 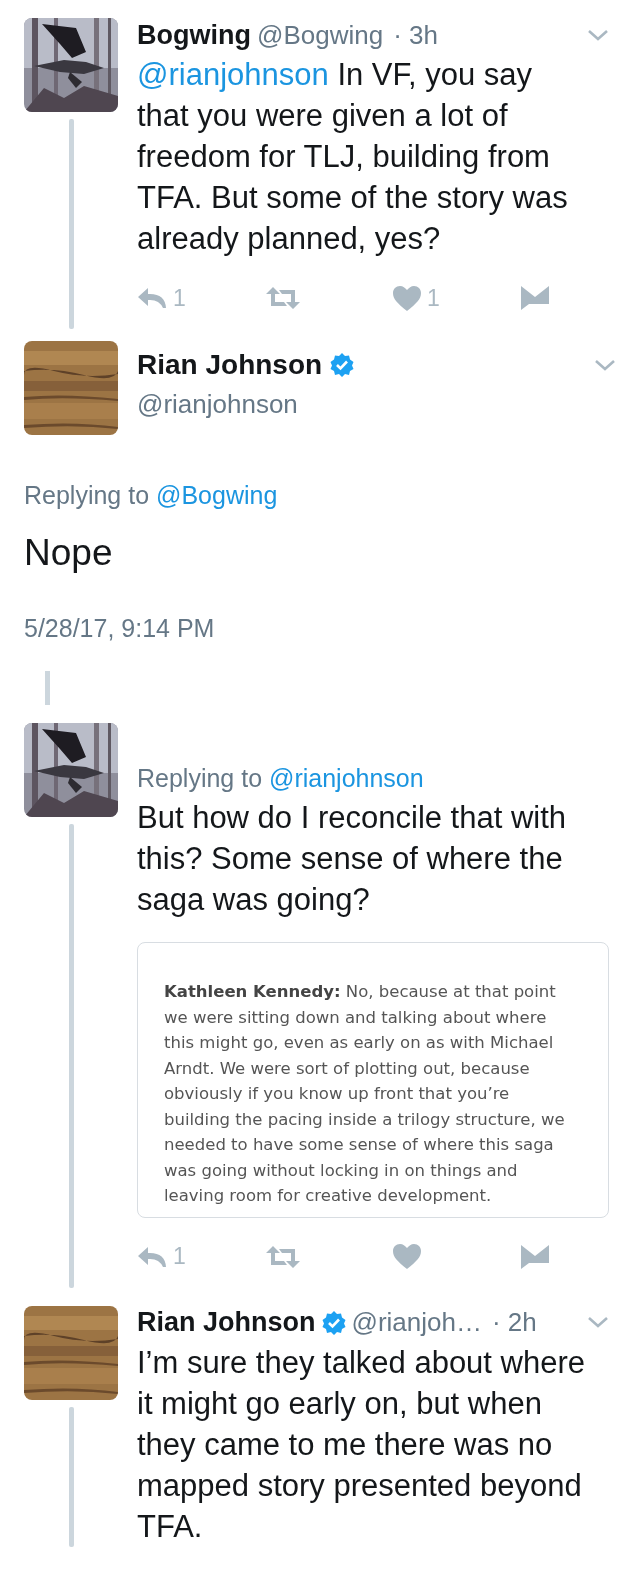 What do you see at coordinates (69, 553) in the screenshot?
I see `tweet-text: Nope` at bounding box center [69, 553].